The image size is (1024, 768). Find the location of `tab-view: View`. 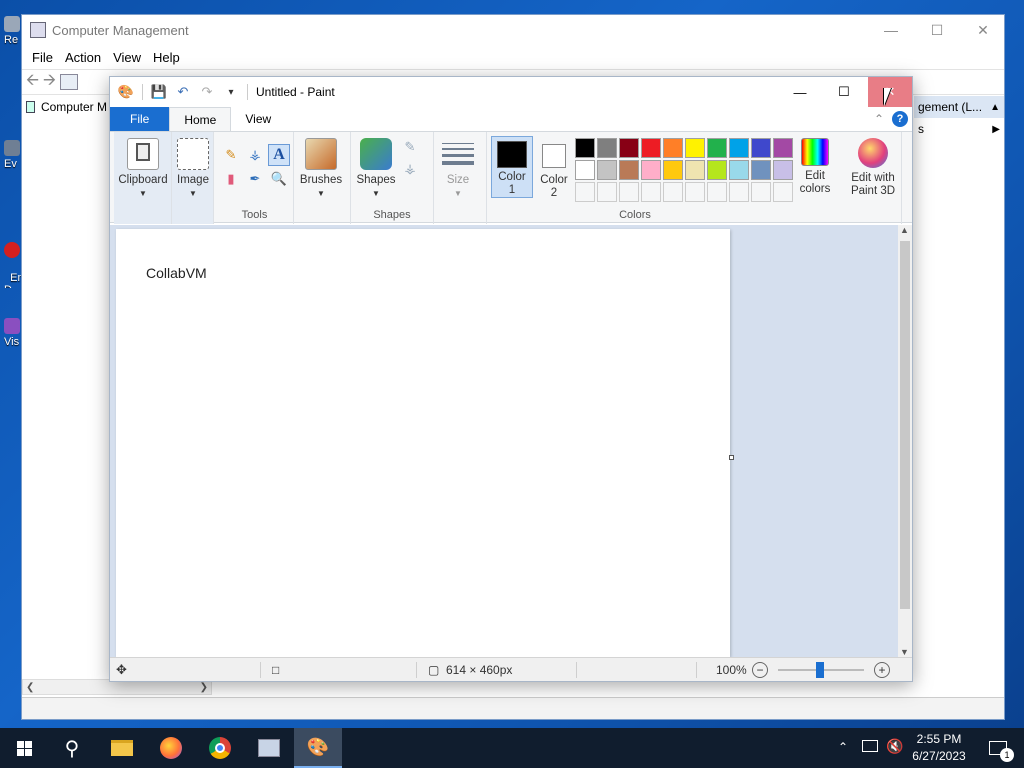

tab-view: View is located at coordinates (258, 119).